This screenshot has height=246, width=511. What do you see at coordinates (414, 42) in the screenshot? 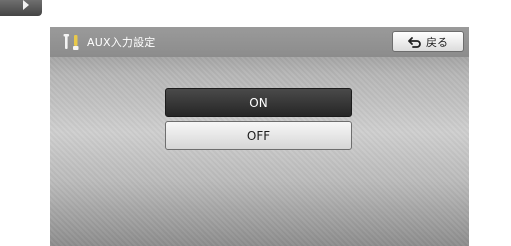
I see `return-arrow-icon` at bounding box center [414, 42].